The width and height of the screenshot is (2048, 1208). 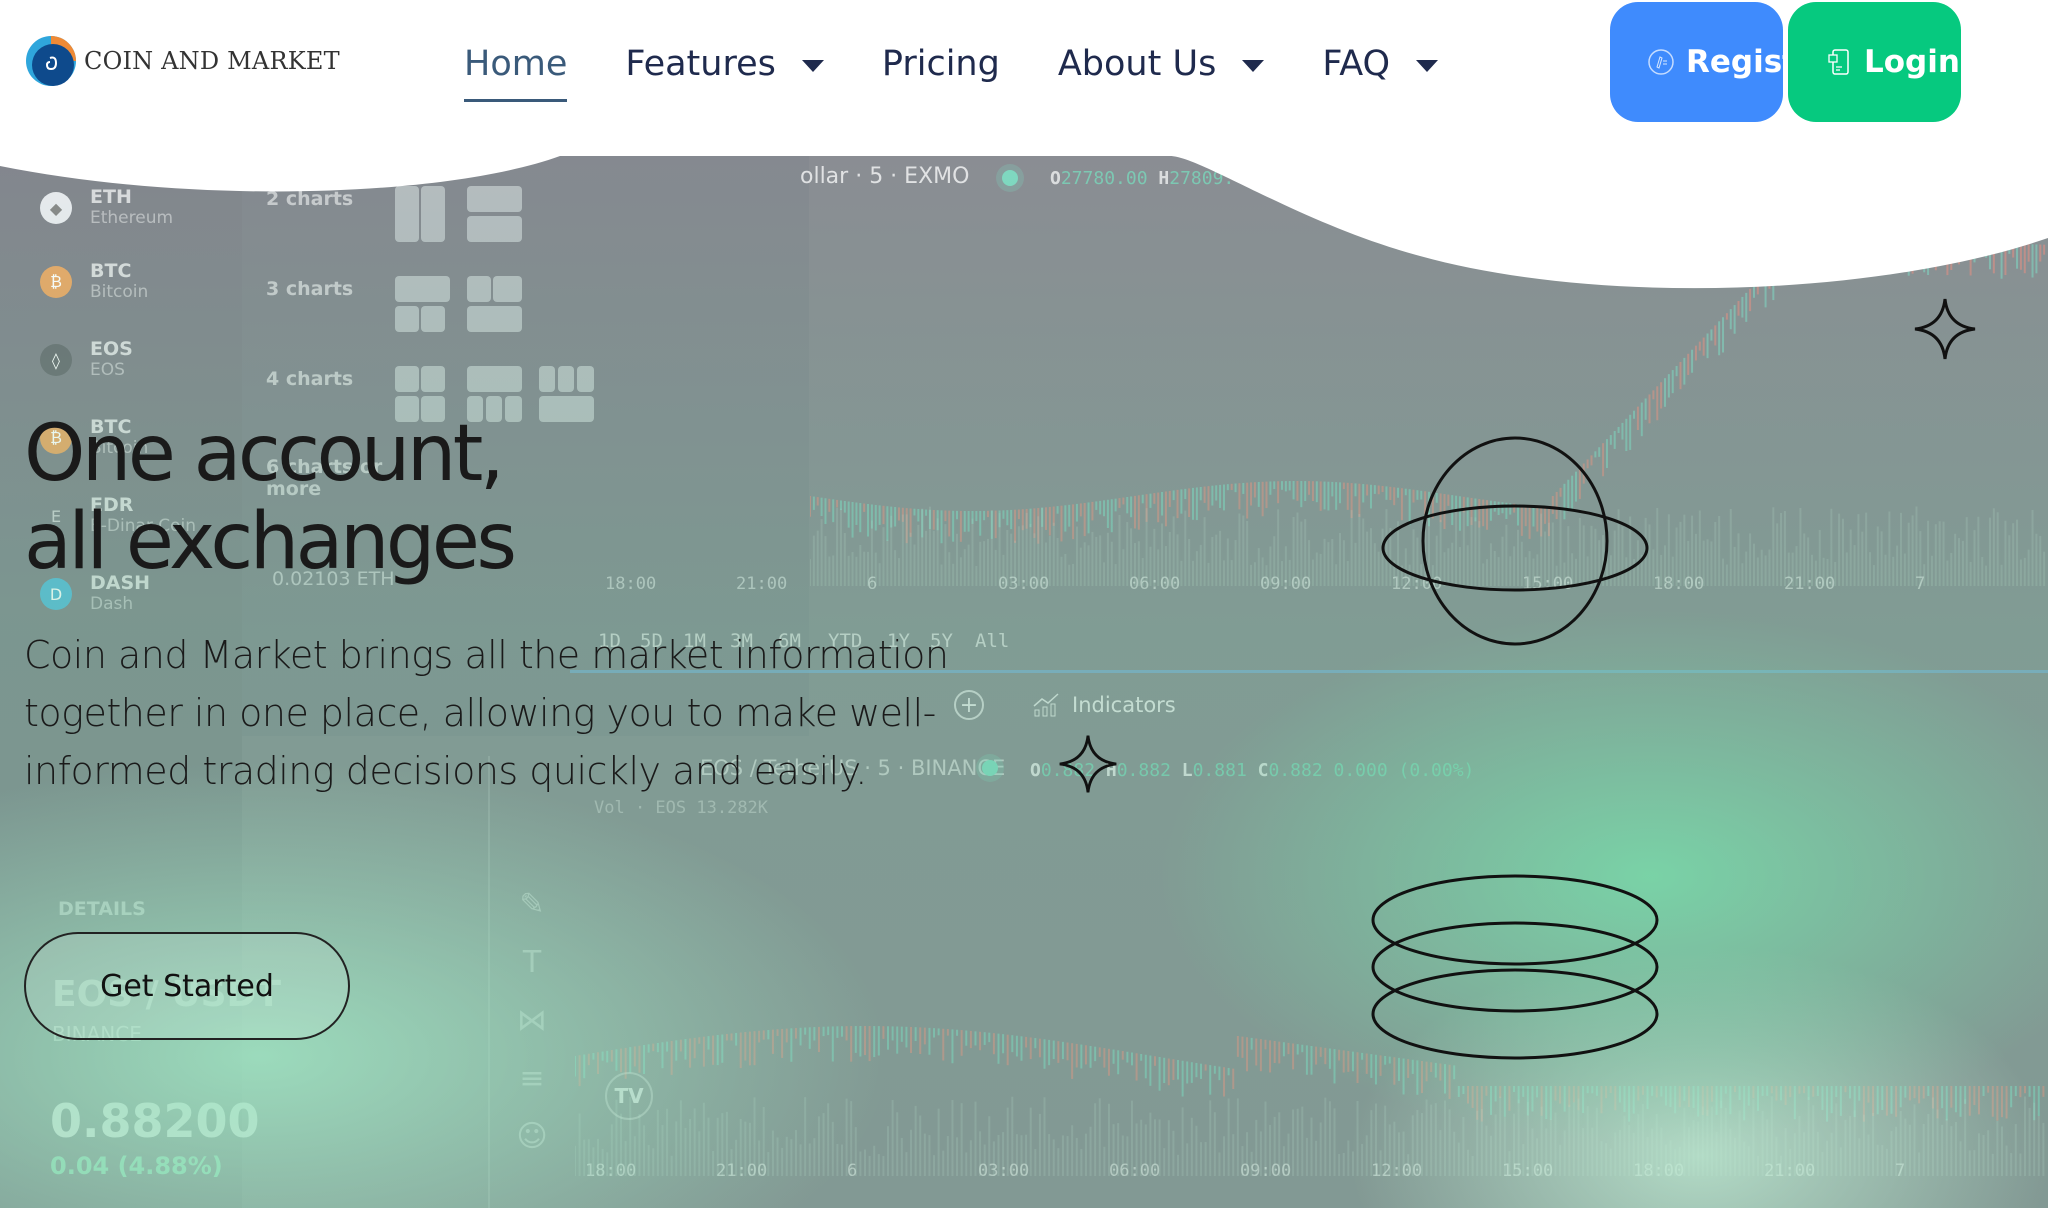 What do you see at coordinates (1838, 62) in the screenshot?
I see `mobile-login-icon` at bounding box center [1838, 62].